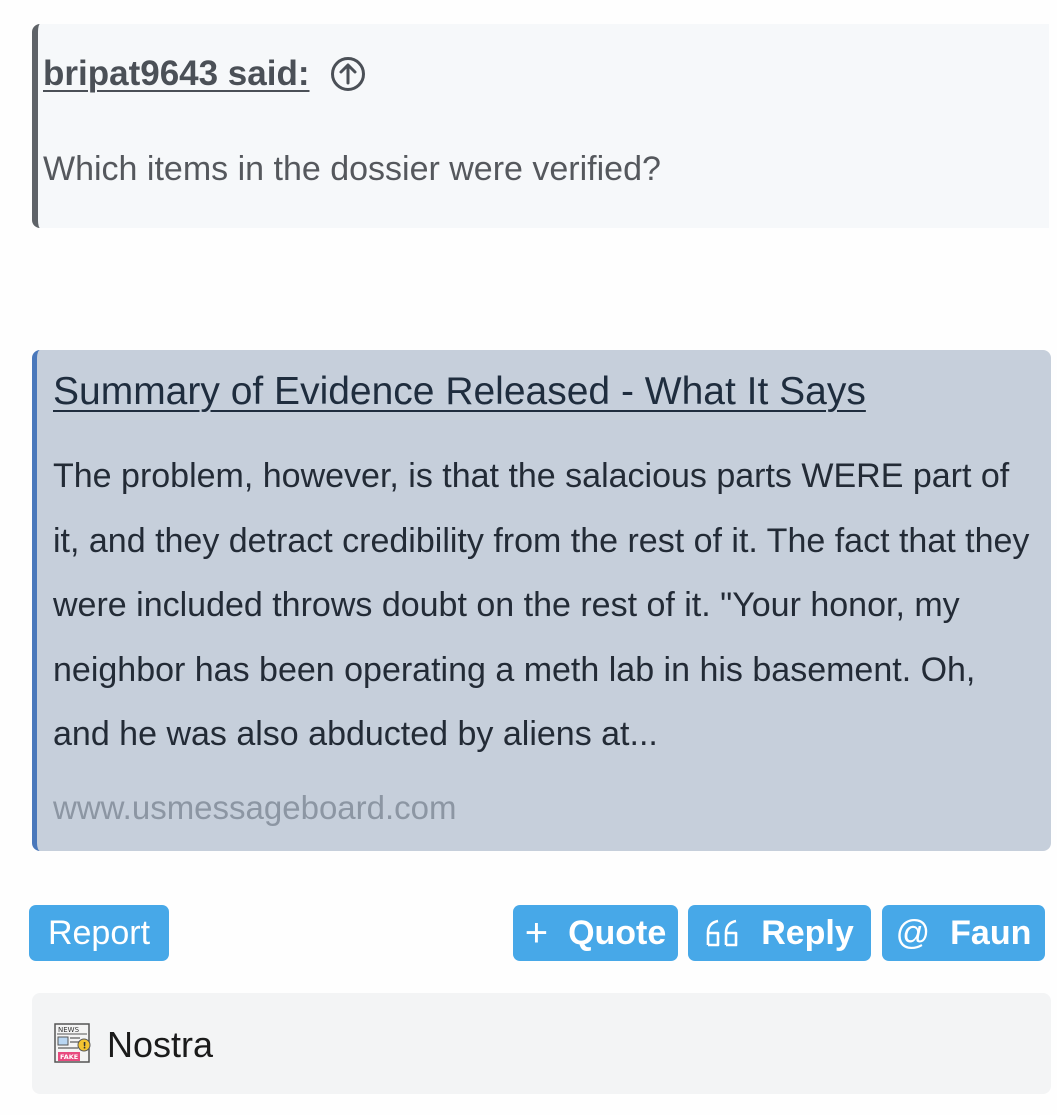  What do you see at coordinates (541, 1043) in the screenshot?
I see `signature-block: NEWS ! FAKE Nostra` at bounding box center [541, 1043].